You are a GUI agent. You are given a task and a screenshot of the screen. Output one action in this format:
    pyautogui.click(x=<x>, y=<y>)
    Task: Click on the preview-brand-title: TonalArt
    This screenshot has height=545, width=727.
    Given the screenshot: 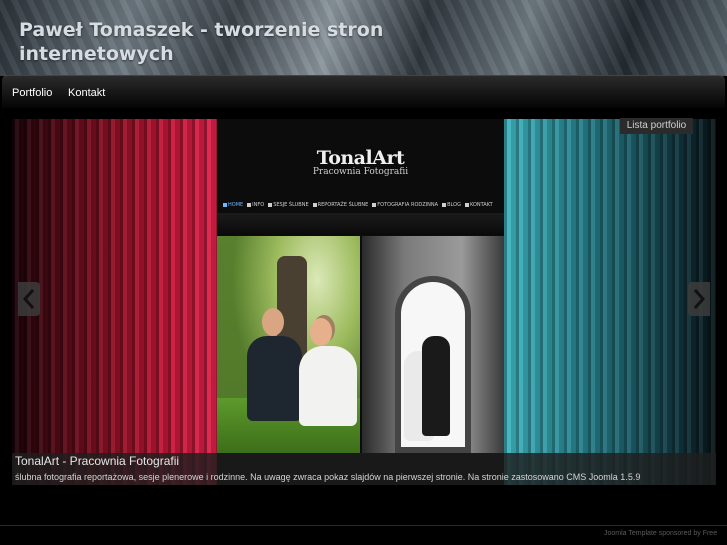 What is the action you would take?
    pyautogui.click(x=360, y=158)
    